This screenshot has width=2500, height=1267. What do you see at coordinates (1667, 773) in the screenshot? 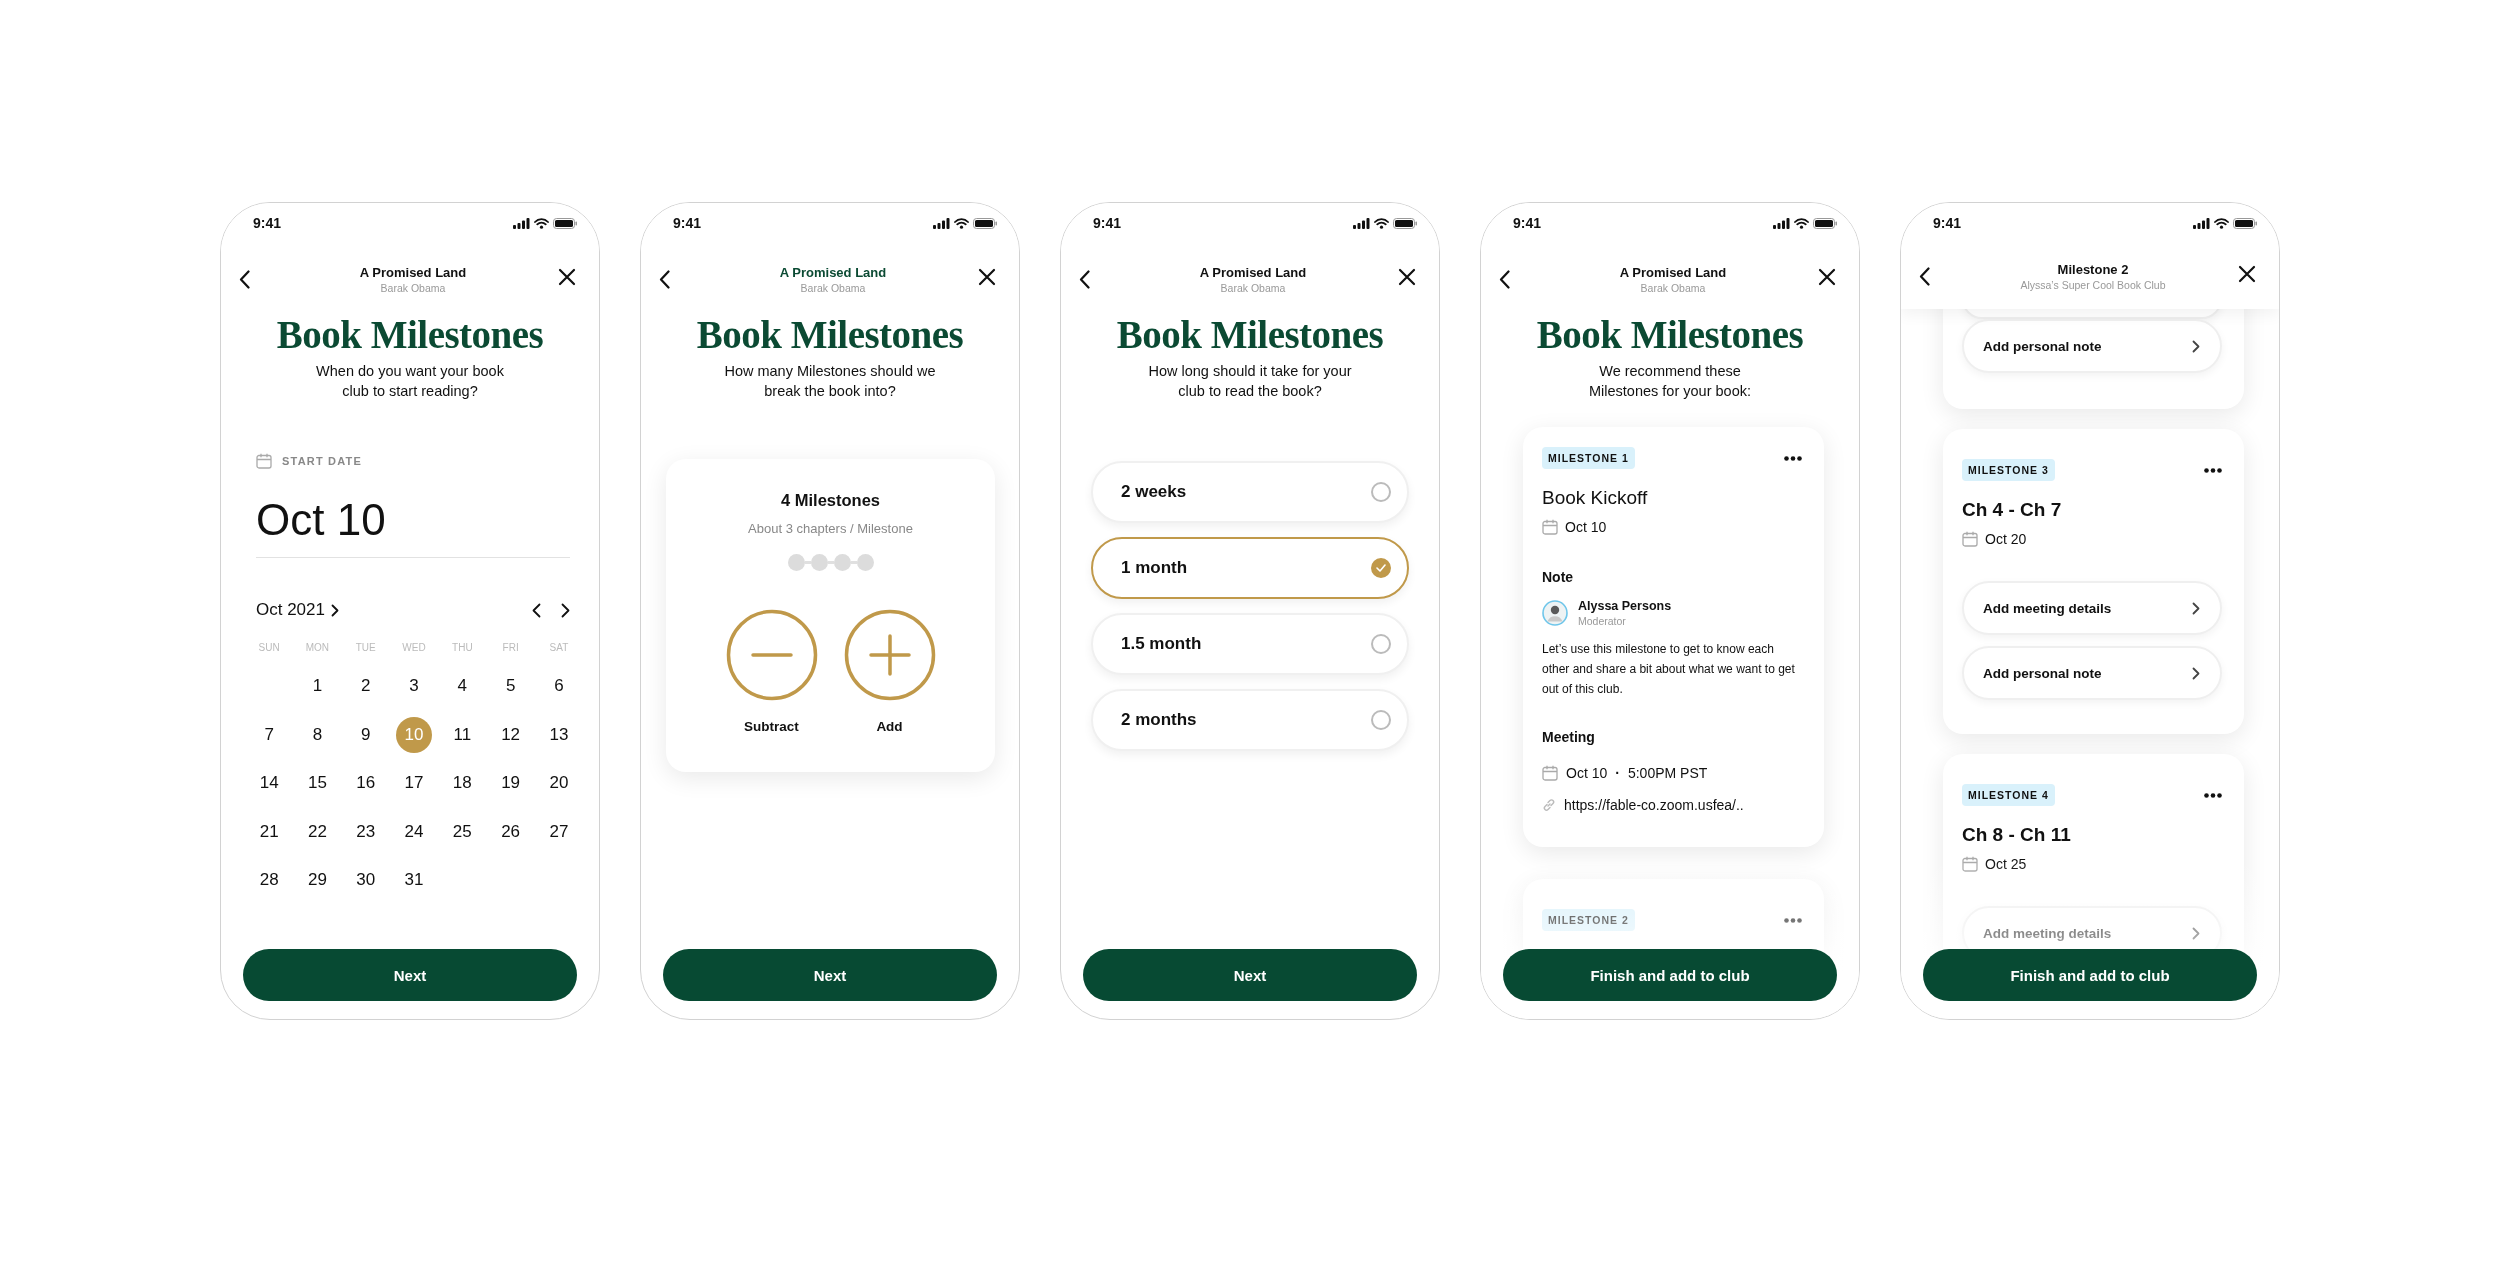
I see `meeting-time: 5:00PM PST` at bounding box center [1667, 773].